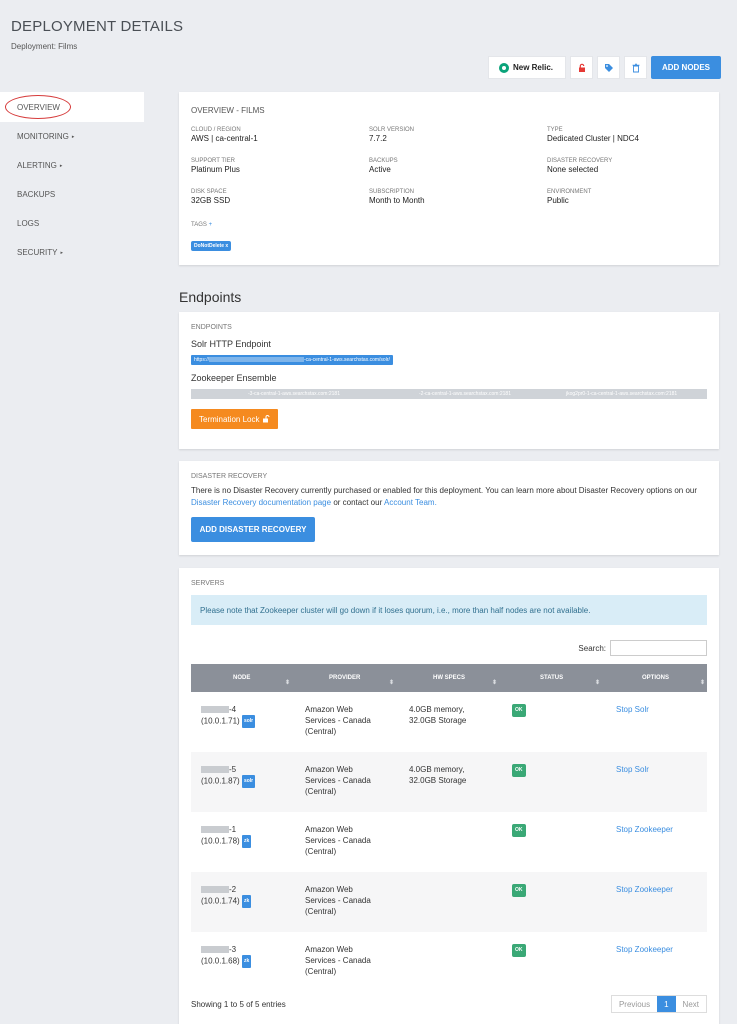 The width and height of the screenshot is (737, 1024). I want to click on node-cell: -2 (10.0.1.74) zk, so click(226, 896).